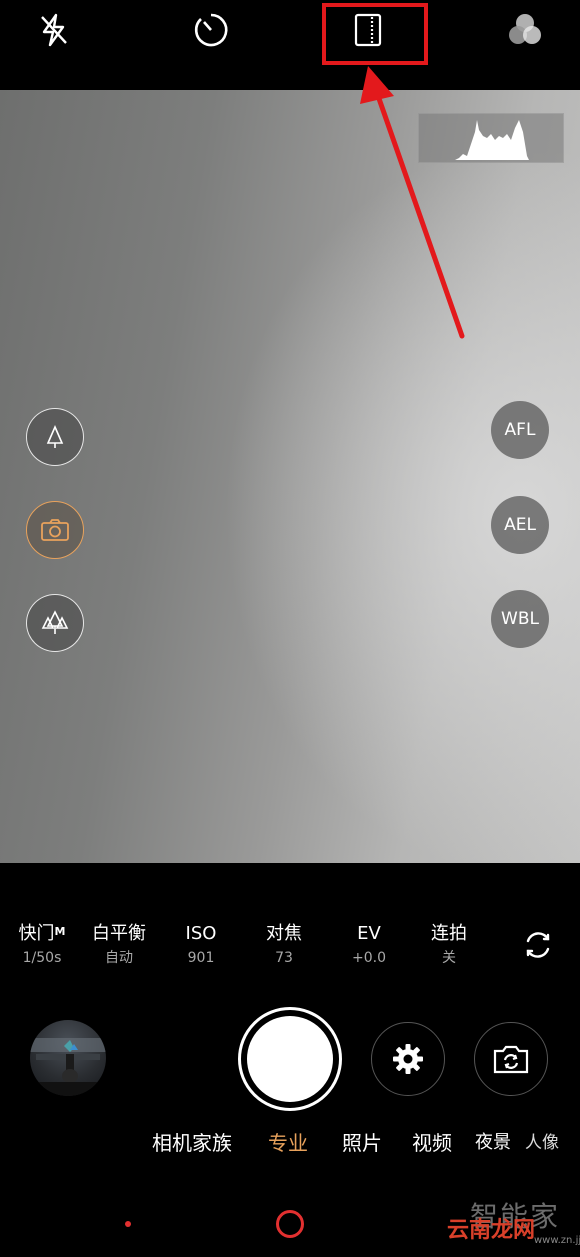 The image size is (580, 1257). I want to click on setting-white-balance-value: 自动, so click(119, 958).